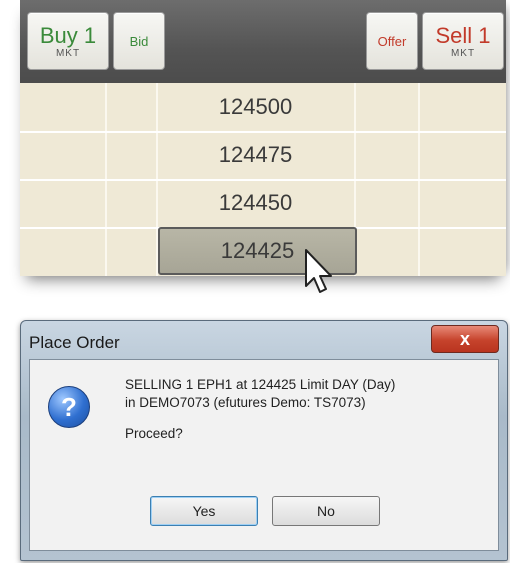 The height and width of the screenshot is (563, 510). I want to click on close-icon: x, so click(464, 338).